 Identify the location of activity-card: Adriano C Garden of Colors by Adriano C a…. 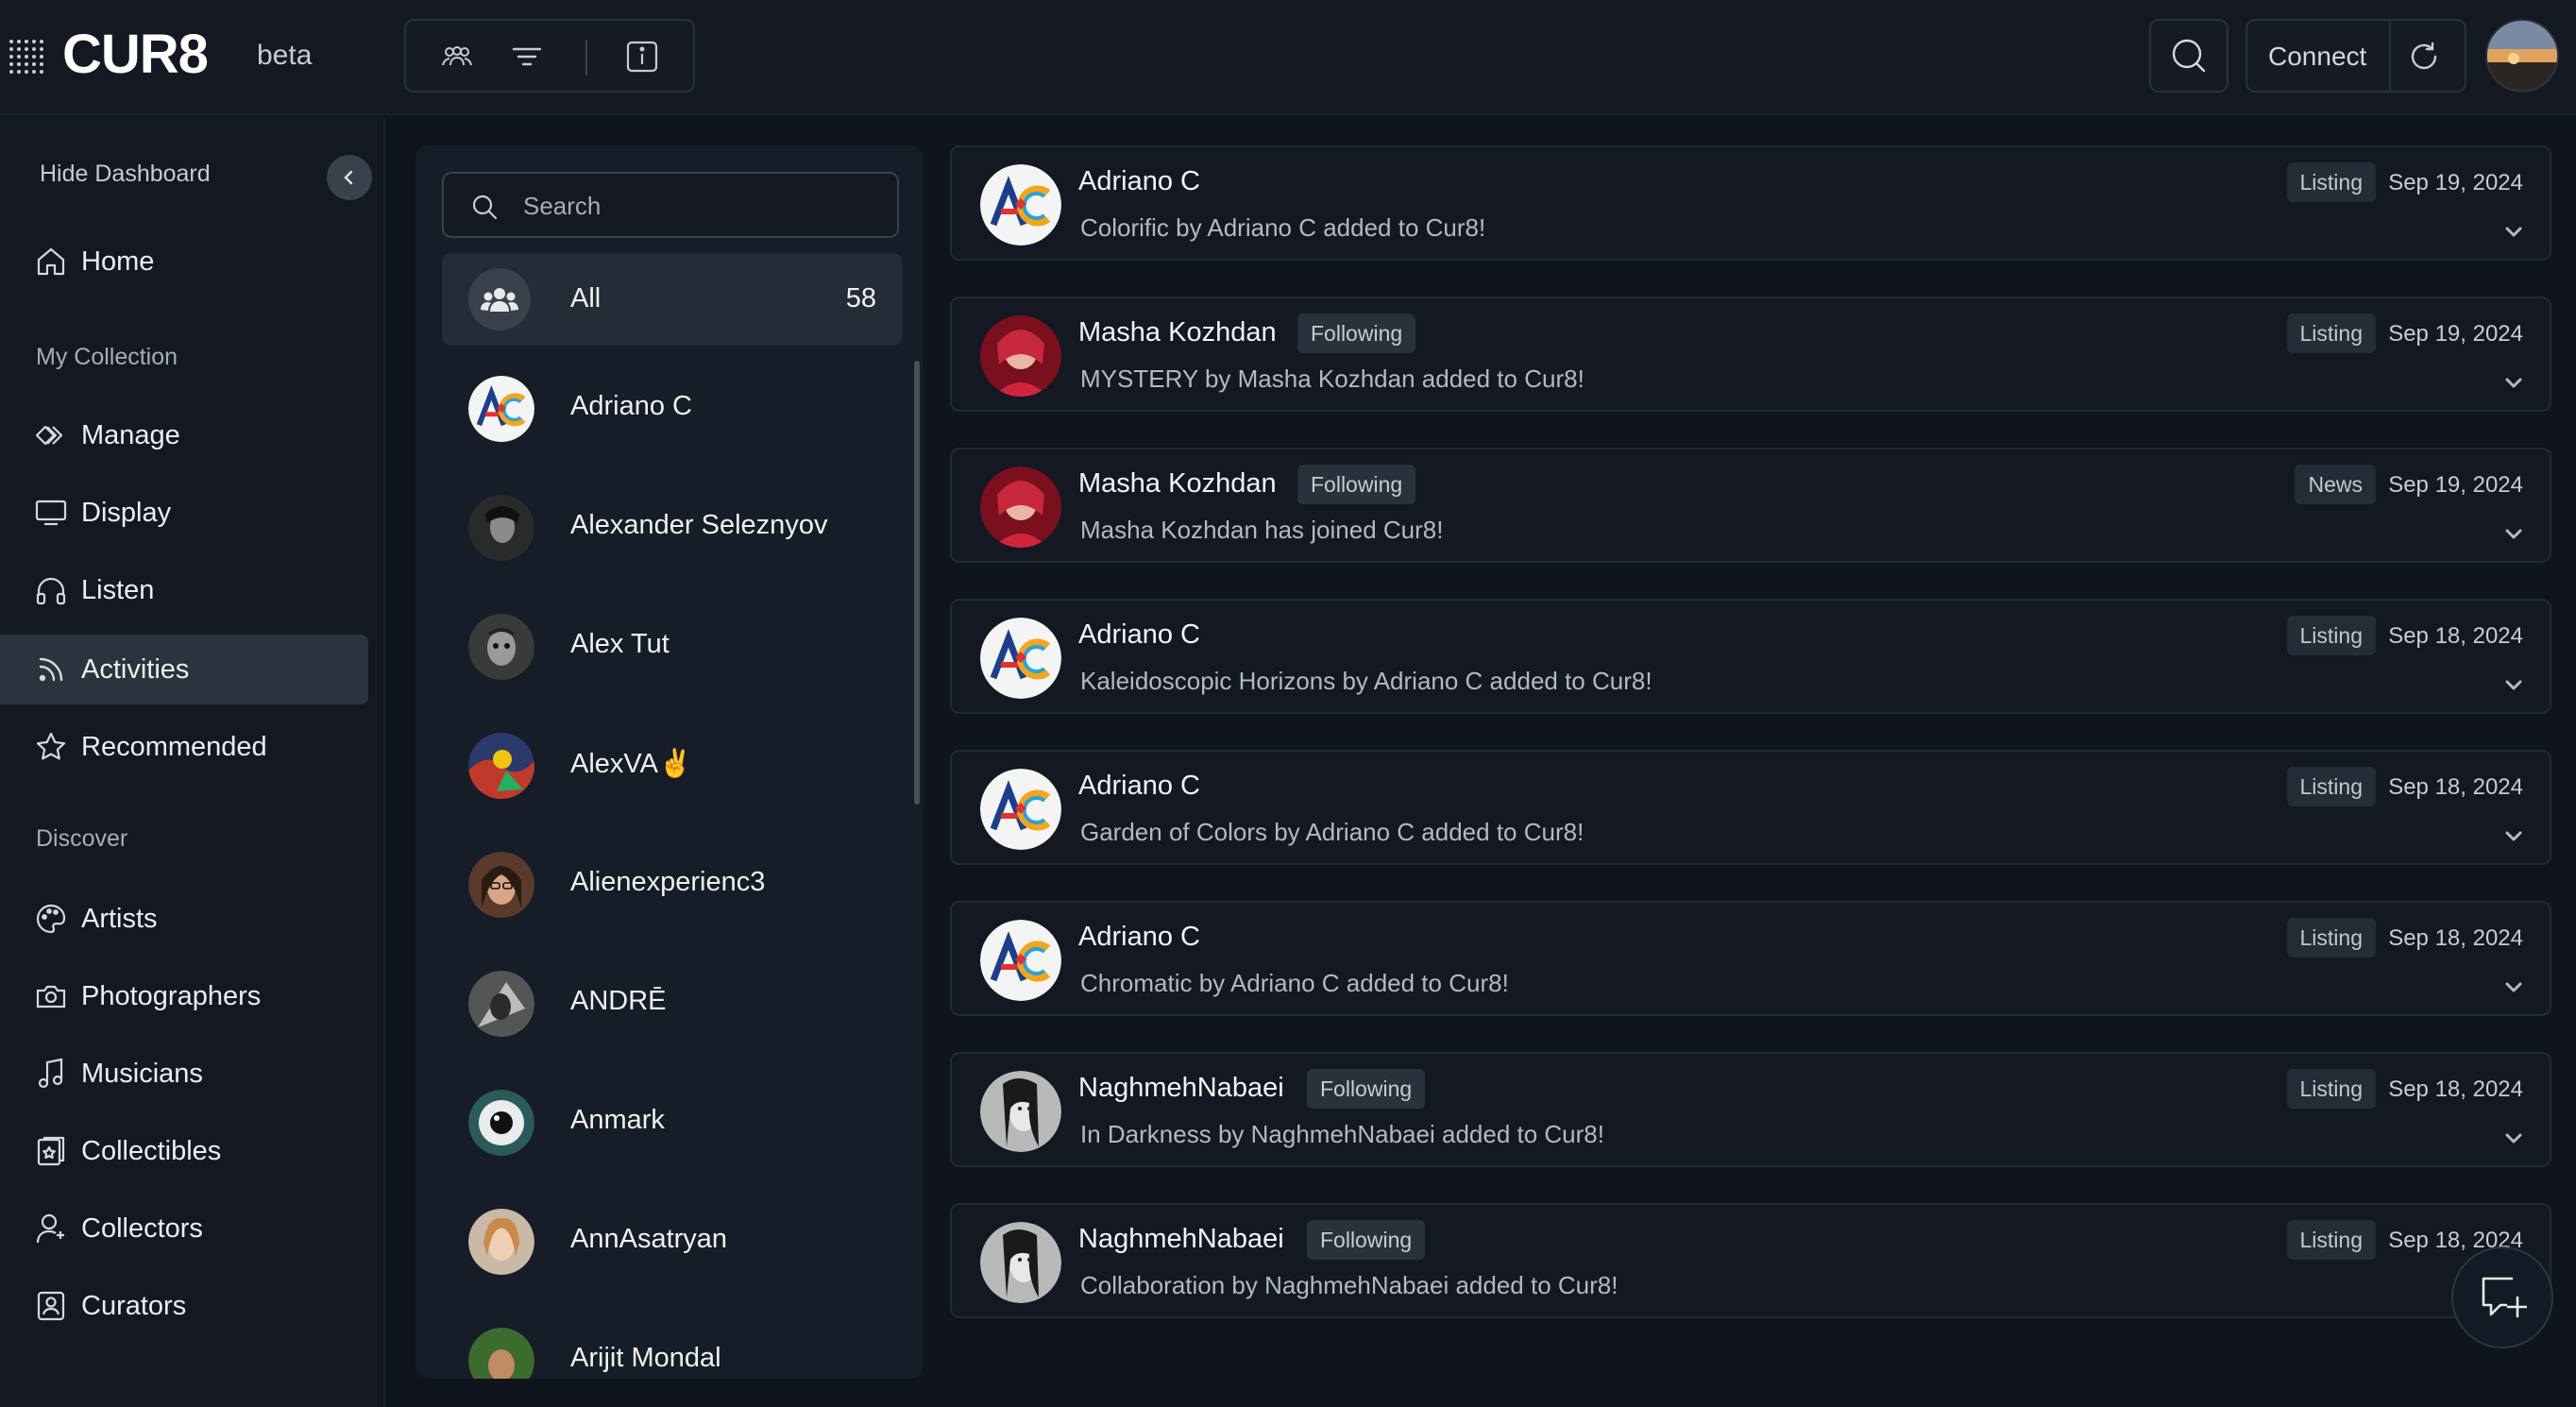
(1750, 807).